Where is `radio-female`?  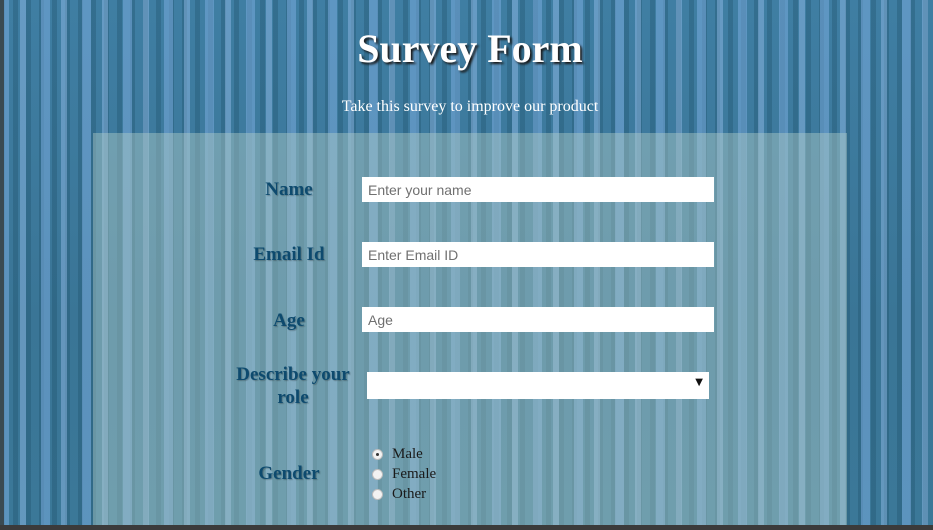 radio-female is located at coordinates (377, 474).